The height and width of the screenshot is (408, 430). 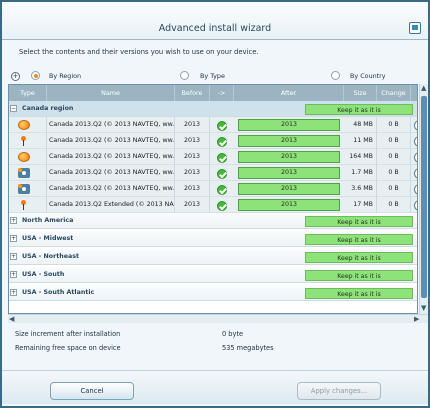 I want to click on scroll-up-icon: ▲, so click(x=423, y=88).